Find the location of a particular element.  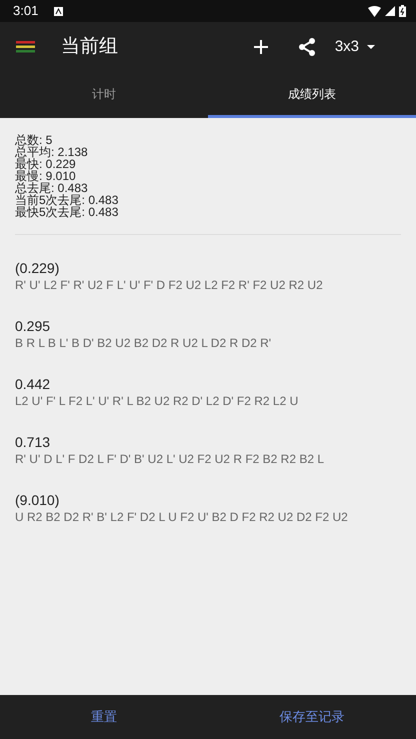

result-time: (9.010) is located at coordinates (37, 500).